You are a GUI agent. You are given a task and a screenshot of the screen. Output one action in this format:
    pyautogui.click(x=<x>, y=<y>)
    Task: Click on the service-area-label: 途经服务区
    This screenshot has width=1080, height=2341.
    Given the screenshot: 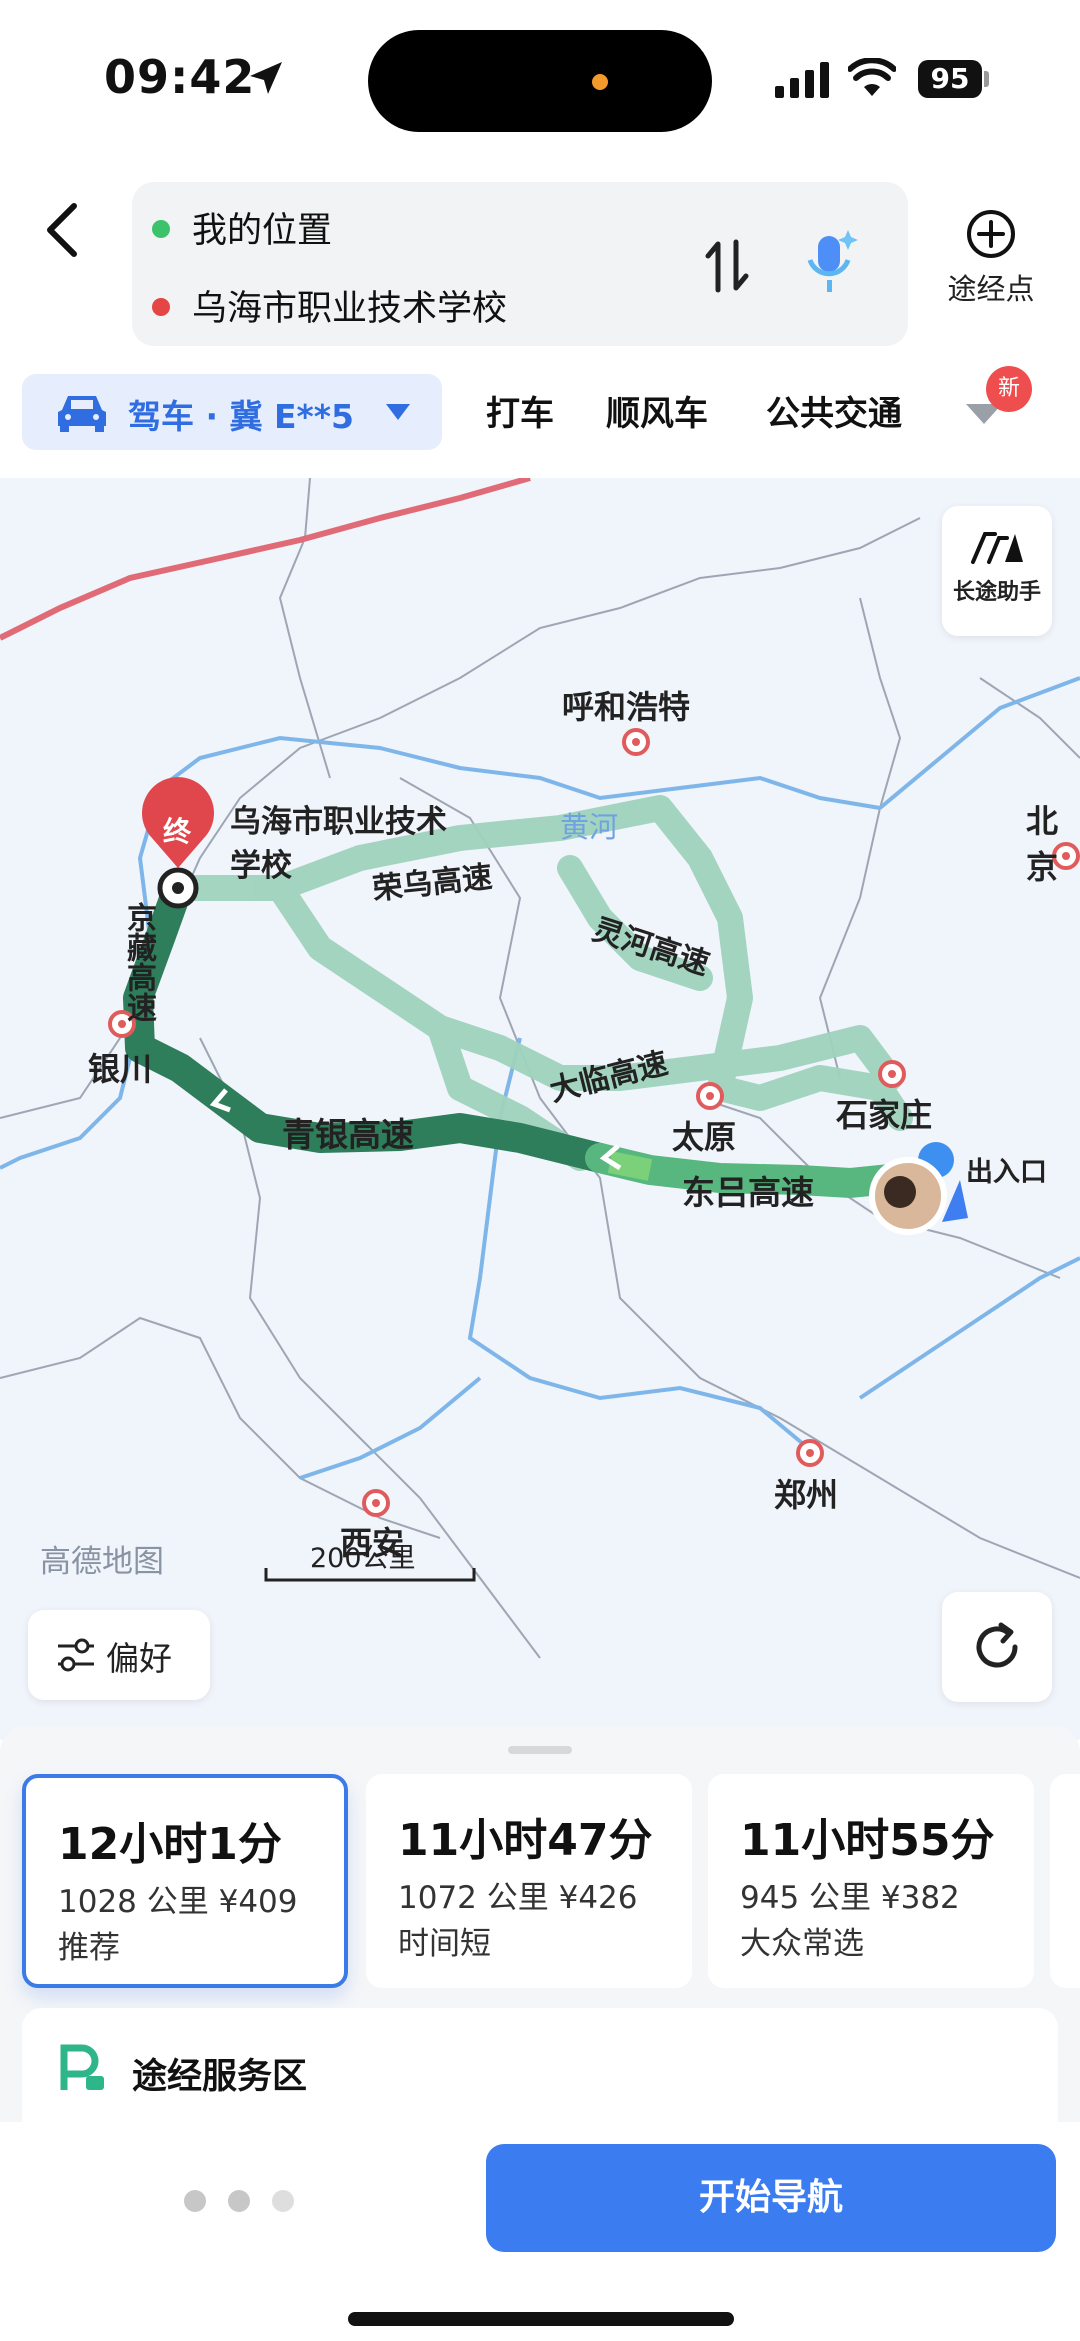 What is the action you would take?
    pyautogui.click(x=220, y=2077)
    